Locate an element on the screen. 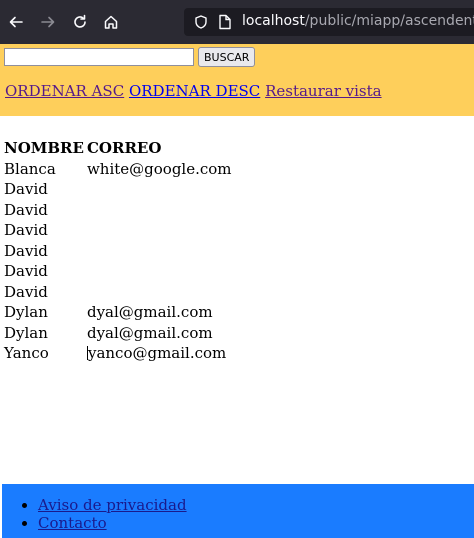 This screenshot has width=474, height=538. column-header-email: CORREO is located at coordinates (124, 148).